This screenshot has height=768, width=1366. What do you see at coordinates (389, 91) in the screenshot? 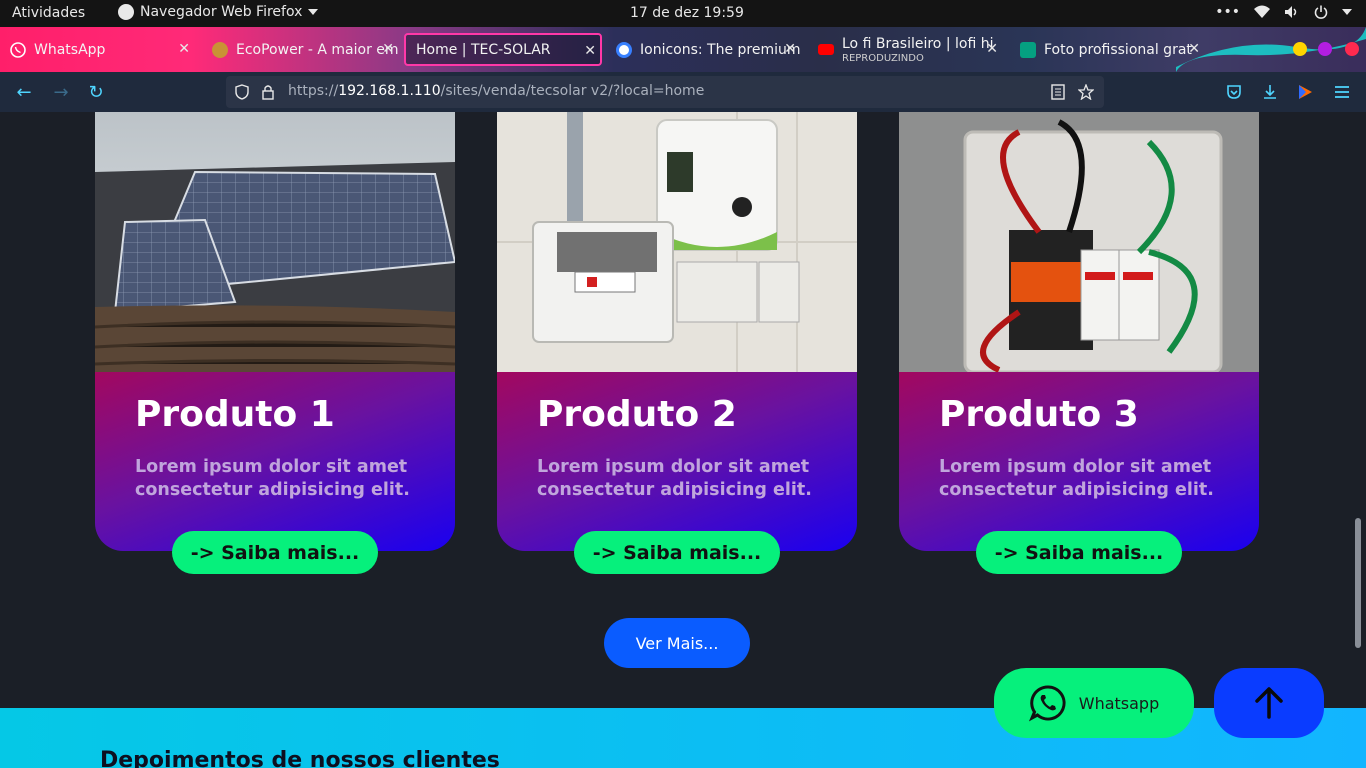
I see `url-host: 192.168.1.110` at bounding box center [389, 91].